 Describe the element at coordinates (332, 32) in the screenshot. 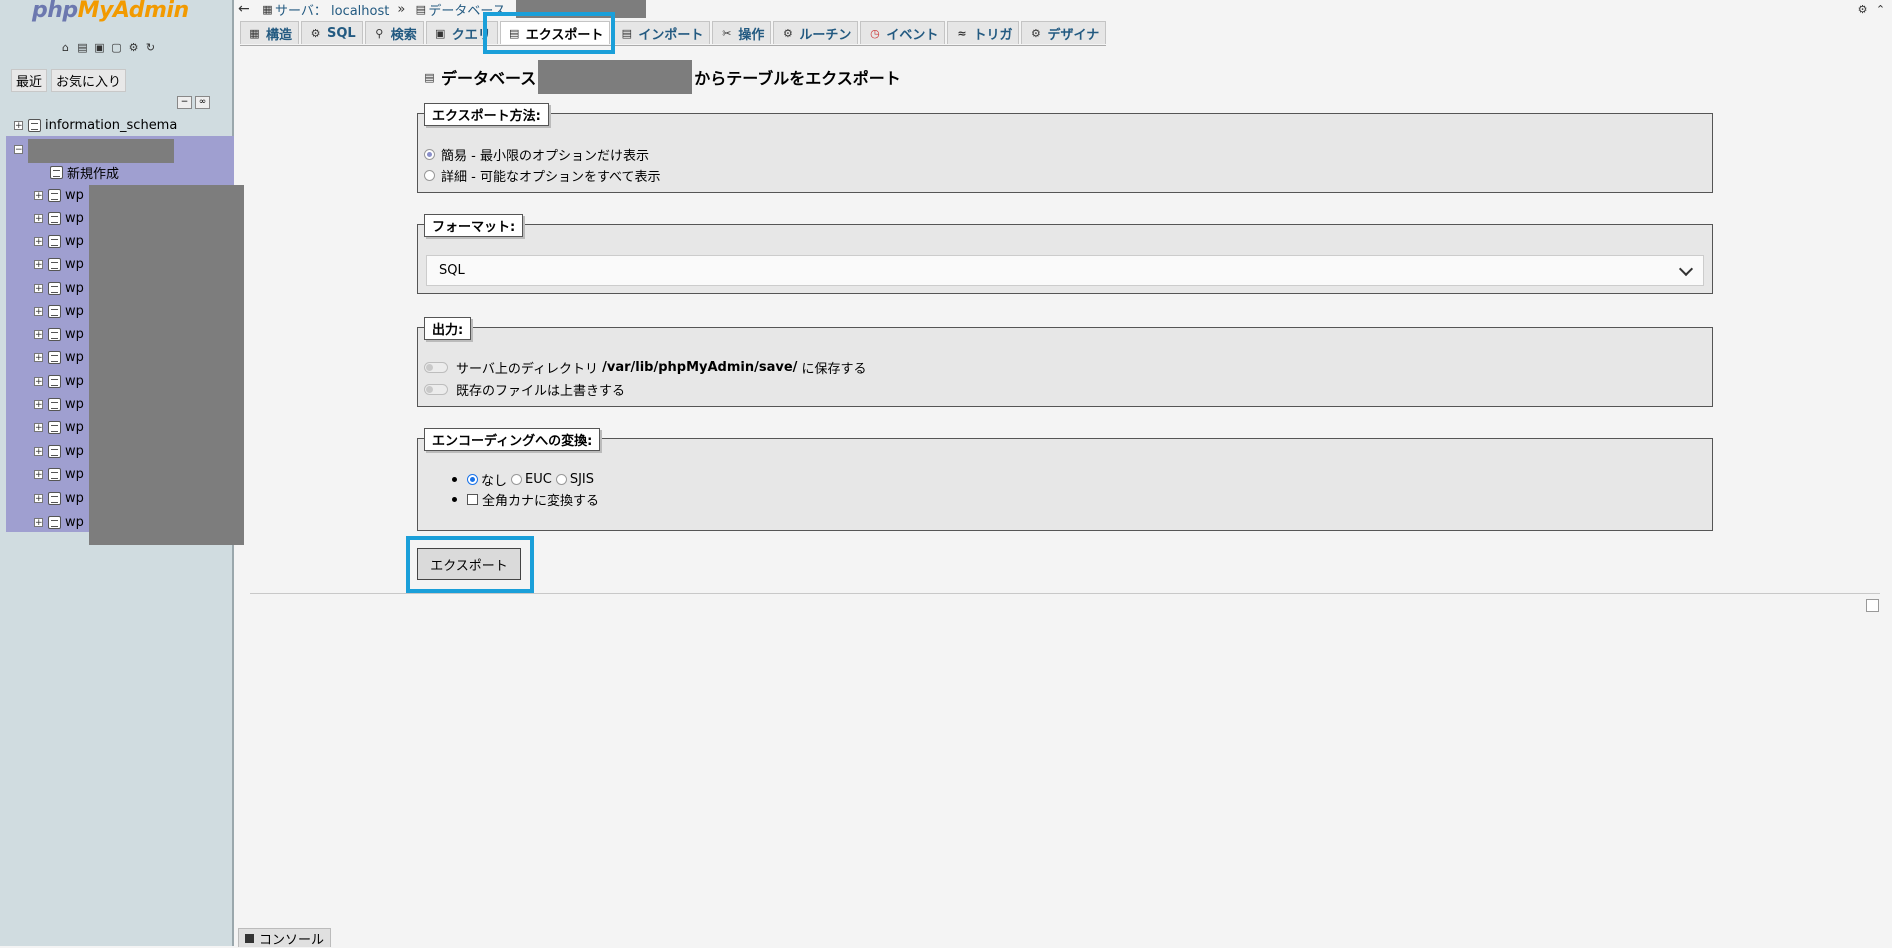

I see `tab-sql: ⚙ SQL` at that location.